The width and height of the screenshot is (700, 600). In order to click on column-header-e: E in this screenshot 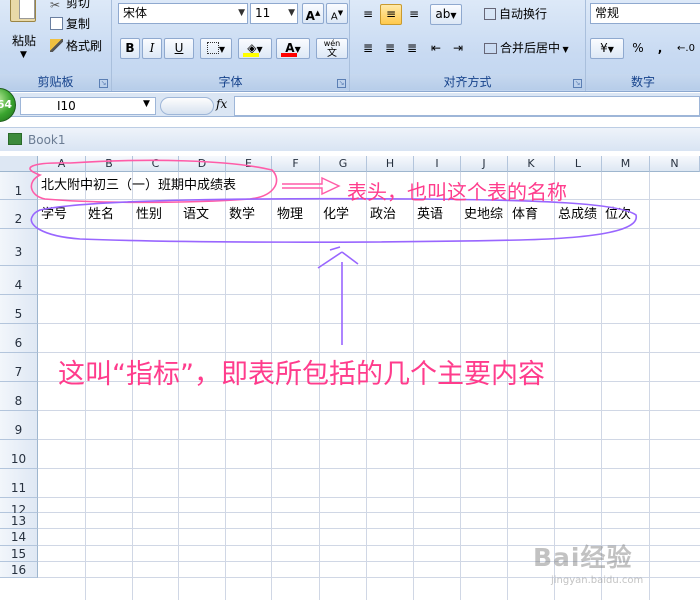, I will do `click(249, 164)`.